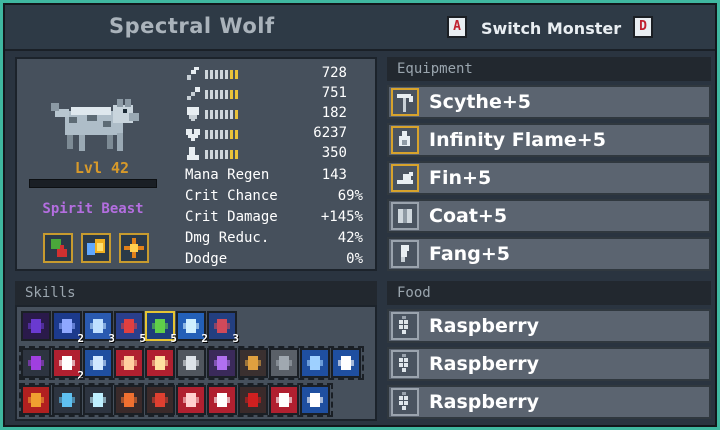  Describe the element at coordinates (549, 178) in the screenshot. I see `equipment-slot: Fin+5` at that location.